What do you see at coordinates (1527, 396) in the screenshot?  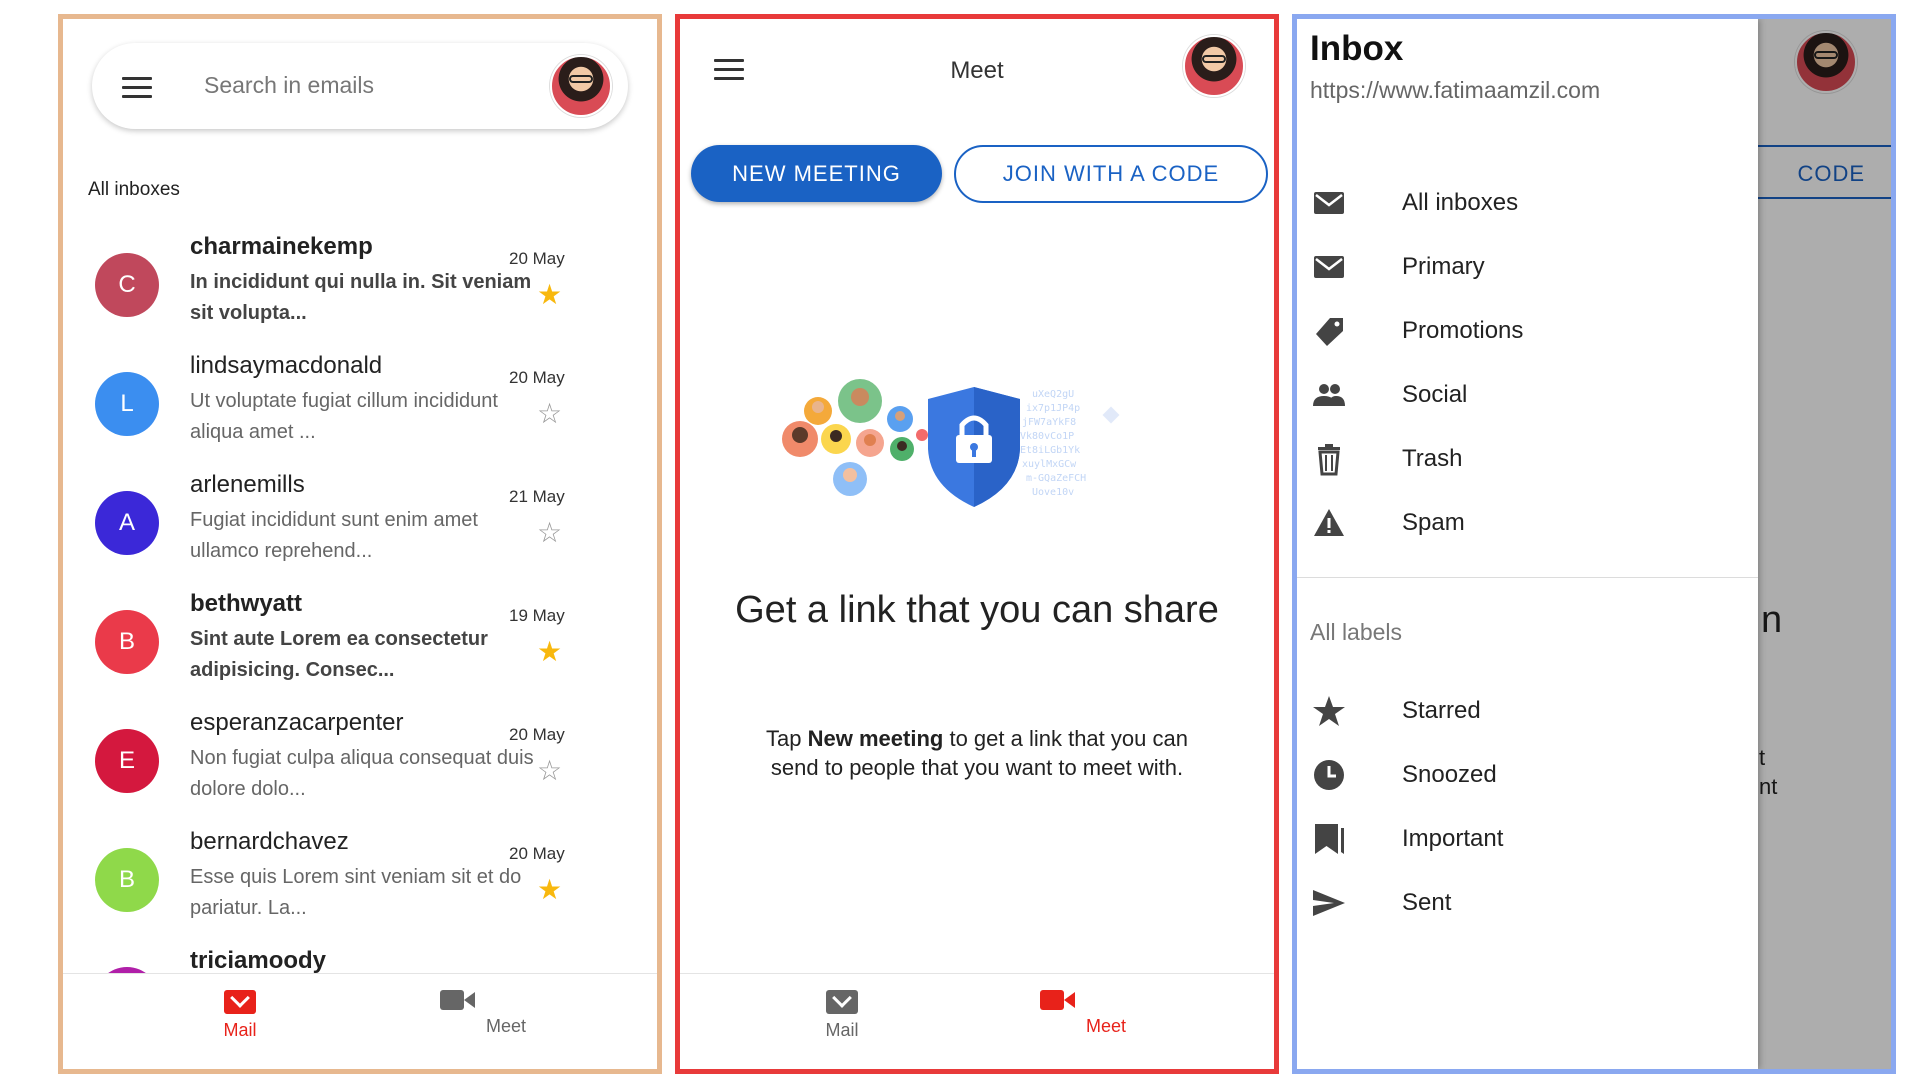 I see `drawer-item-social: Social` at bounding box center [1527, 396].